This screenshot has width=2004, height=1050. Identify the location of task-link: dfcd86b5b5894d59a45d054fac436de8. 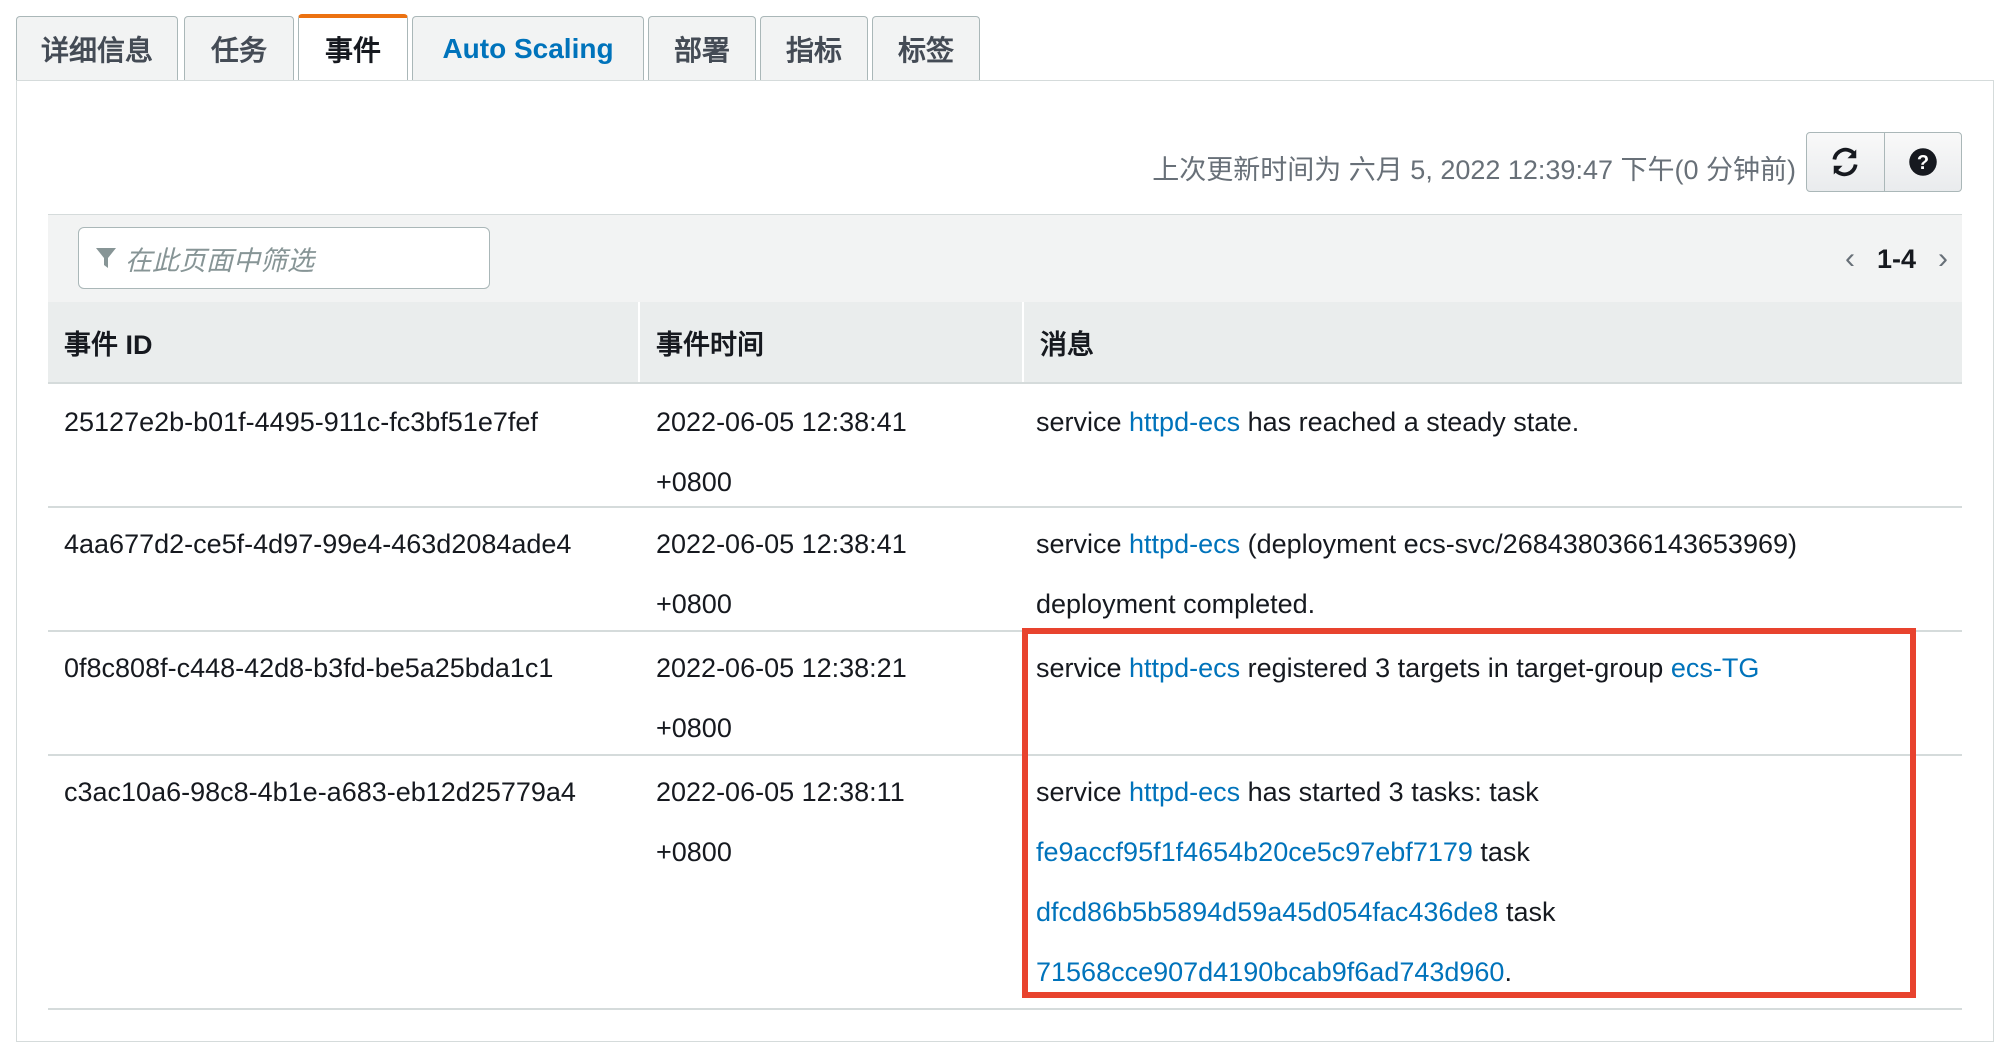
(1267, 912).